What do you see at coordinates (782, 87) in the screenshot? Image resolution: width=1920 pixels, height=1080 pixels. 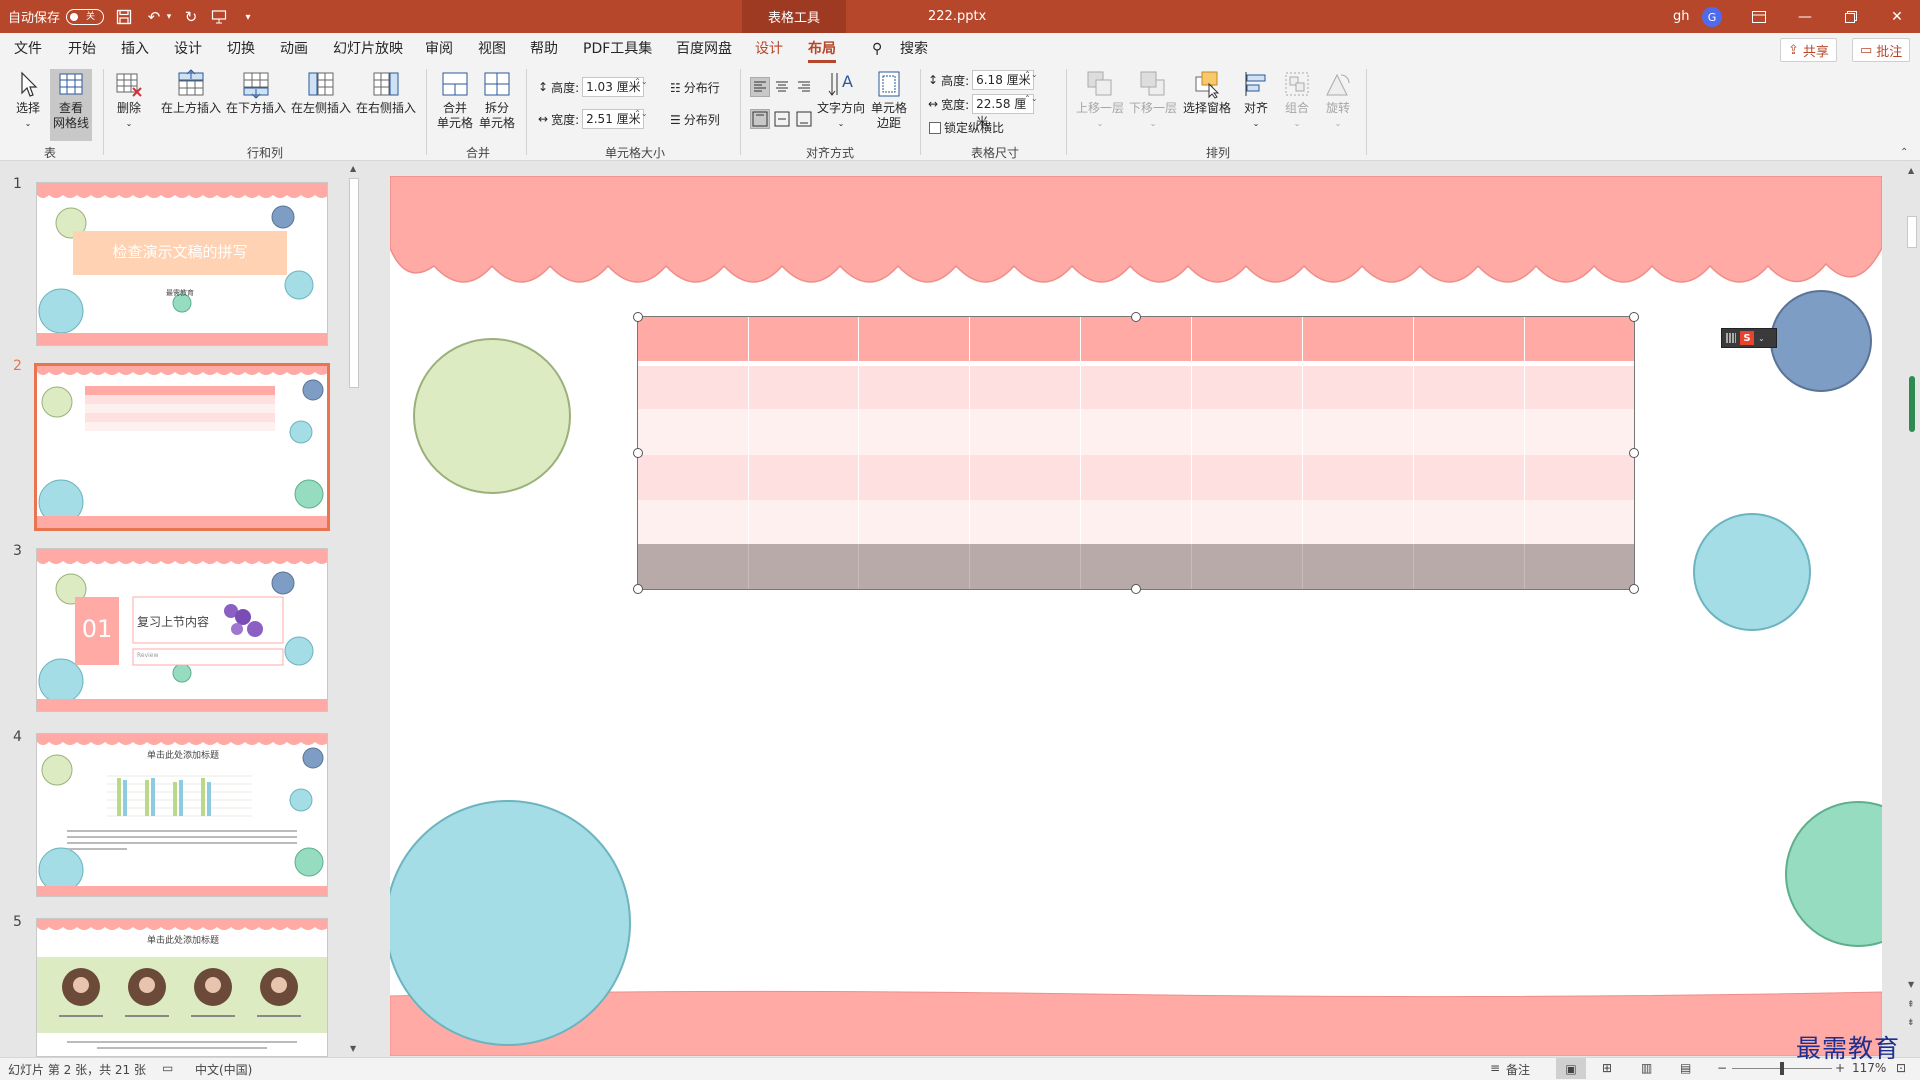 I see `align-center-icon` at bounding box center [782, 87].